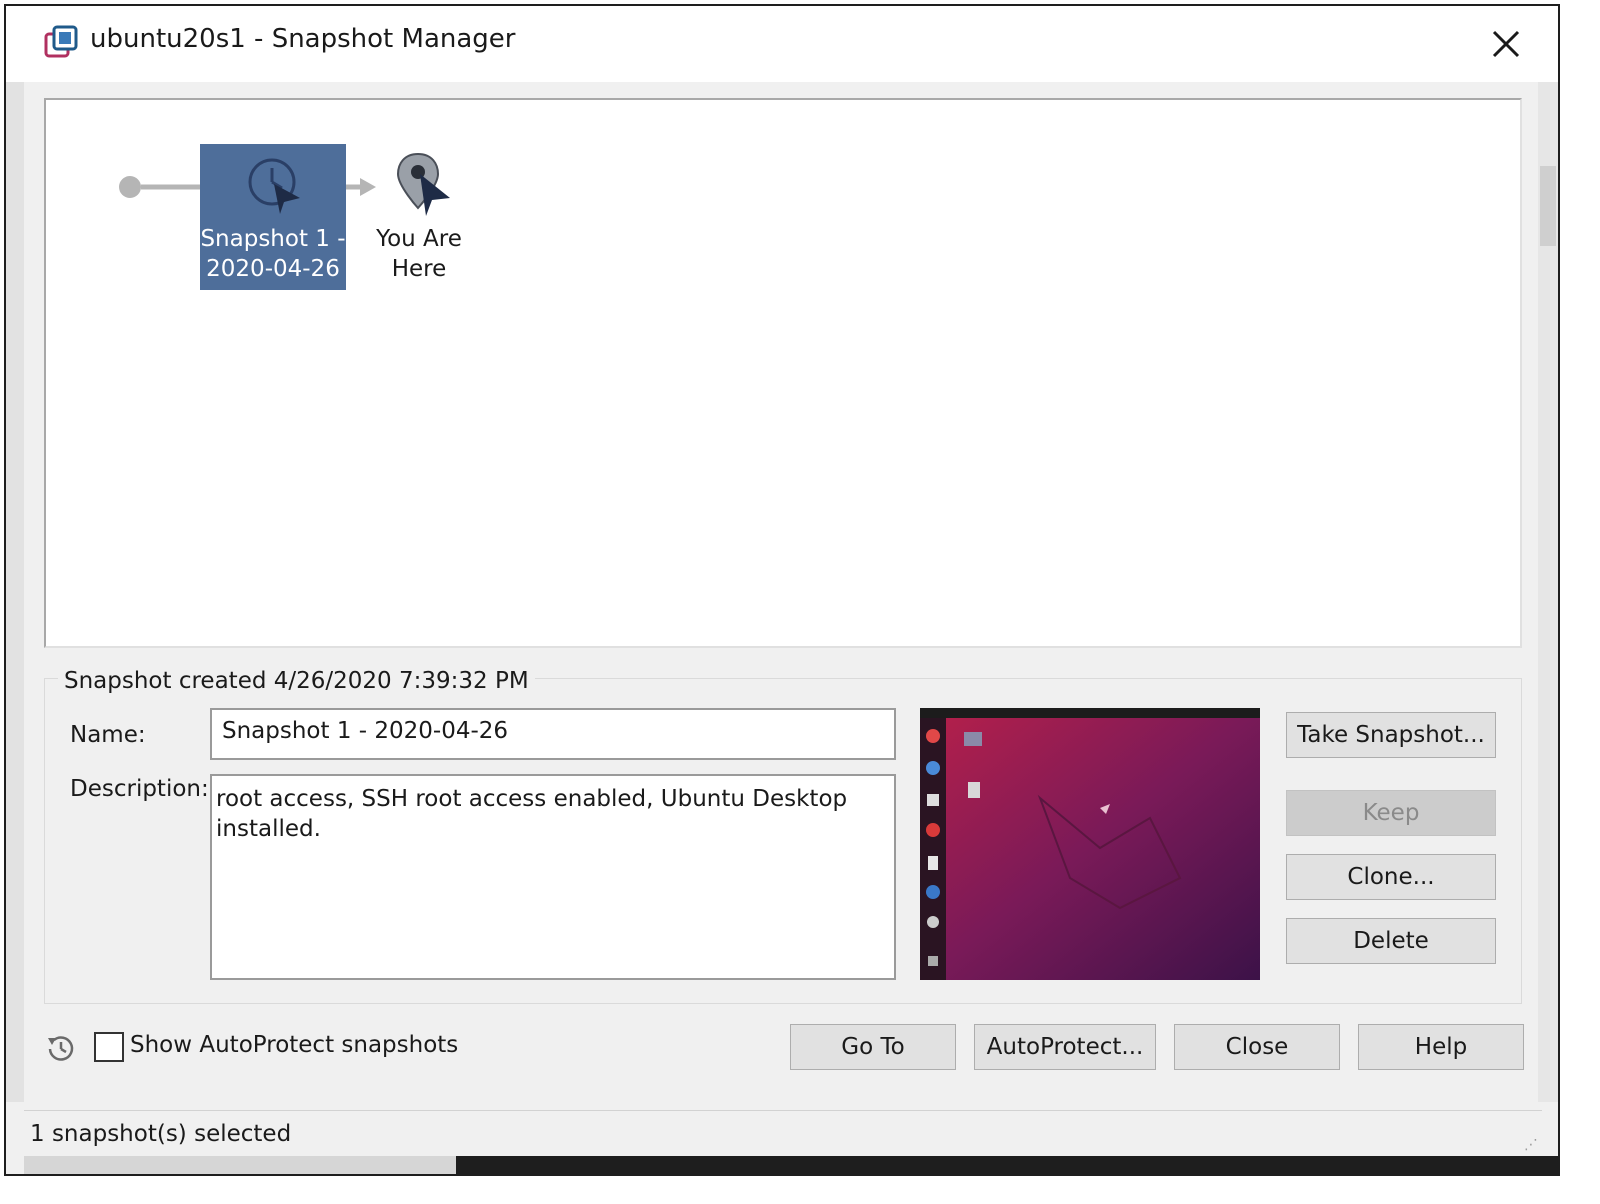 The image size is (1600, 1204). What do you see at coordinates (273, 254) in the screenshot?
I see `snapshot-node-label: Snapshot 1 - 2020-04-26` at bounding box center [273, 254].